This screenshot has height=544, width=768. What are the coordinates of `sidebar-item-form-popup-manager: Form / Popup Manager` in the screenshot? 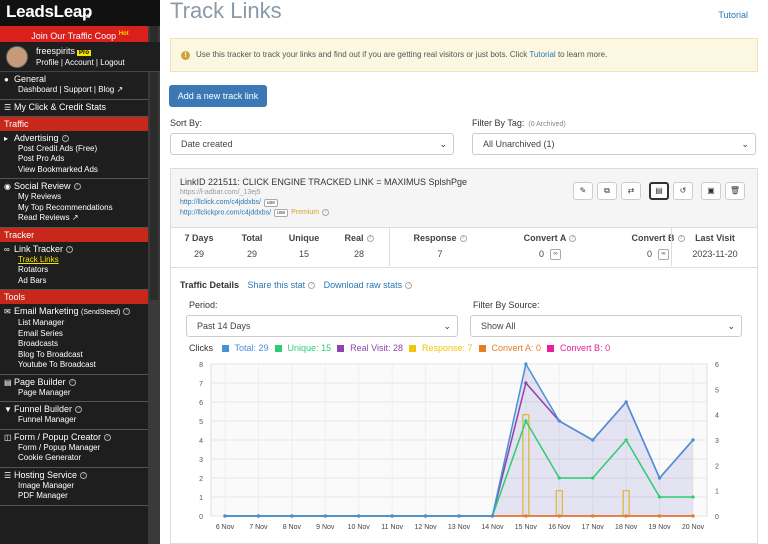 It's located at (80, 448).